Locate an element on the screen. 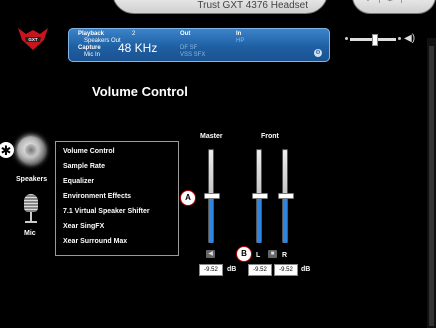 The width and height of the screenshot is (436, 328). sample-rate-value: 48 KHz is located at coordinates (138, 48).